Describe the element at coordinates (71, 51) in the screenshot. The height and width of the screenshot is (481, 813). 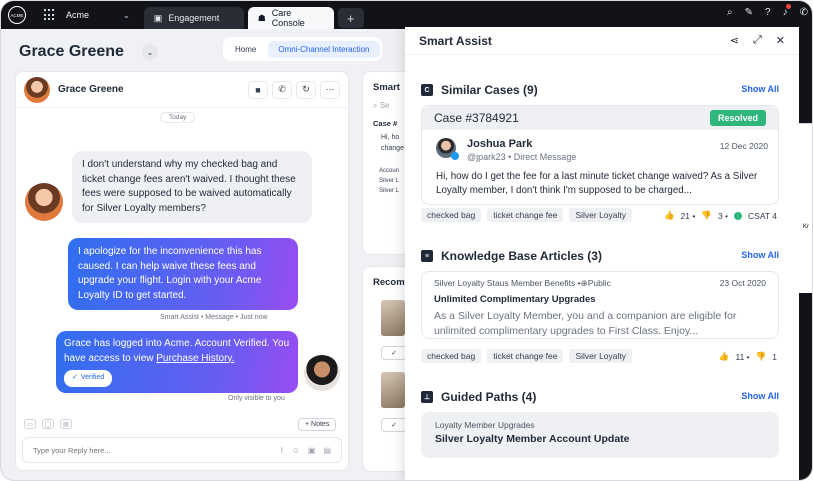
I see `customer-name: Grace Greene` at that location.